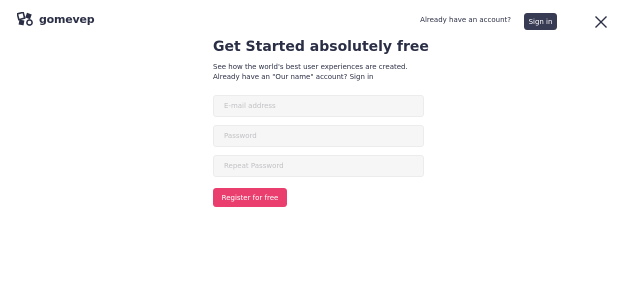  Describe the element at coordinates (25, 19) in the screenshot. I see `puzzle-pieces-icon` at that location.